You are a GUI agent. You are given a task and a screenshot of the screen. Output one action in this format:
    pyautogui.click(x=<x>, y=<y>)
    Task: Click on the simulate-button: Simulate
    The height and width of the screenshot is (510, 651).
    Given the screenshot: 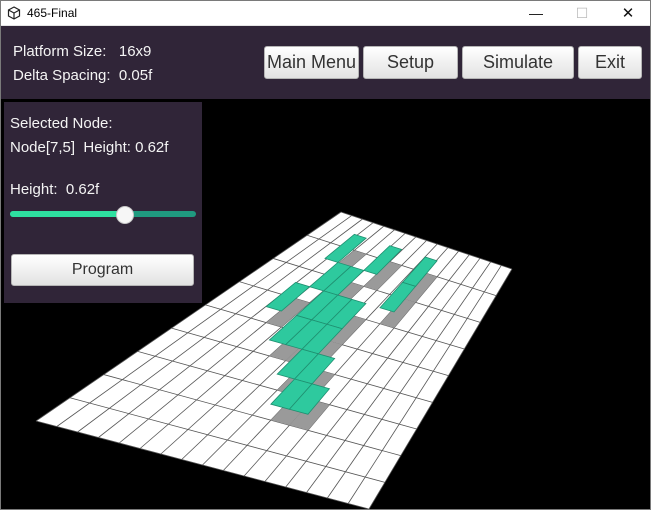 What is the action you would take?
    pyautogui.click(x=518, y=62)
    